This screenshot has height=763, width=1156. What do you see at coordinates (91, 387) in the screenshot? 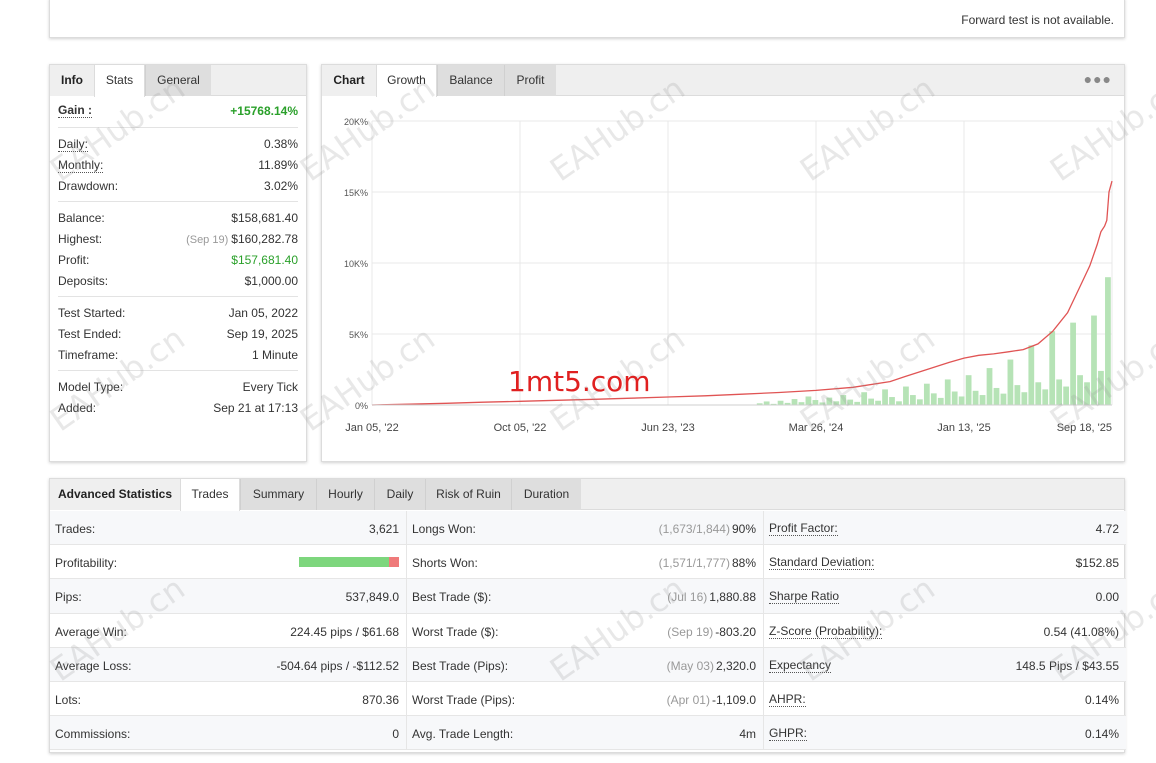
I see `model-type-label: Model Type:` at bounding box center [91, 387].